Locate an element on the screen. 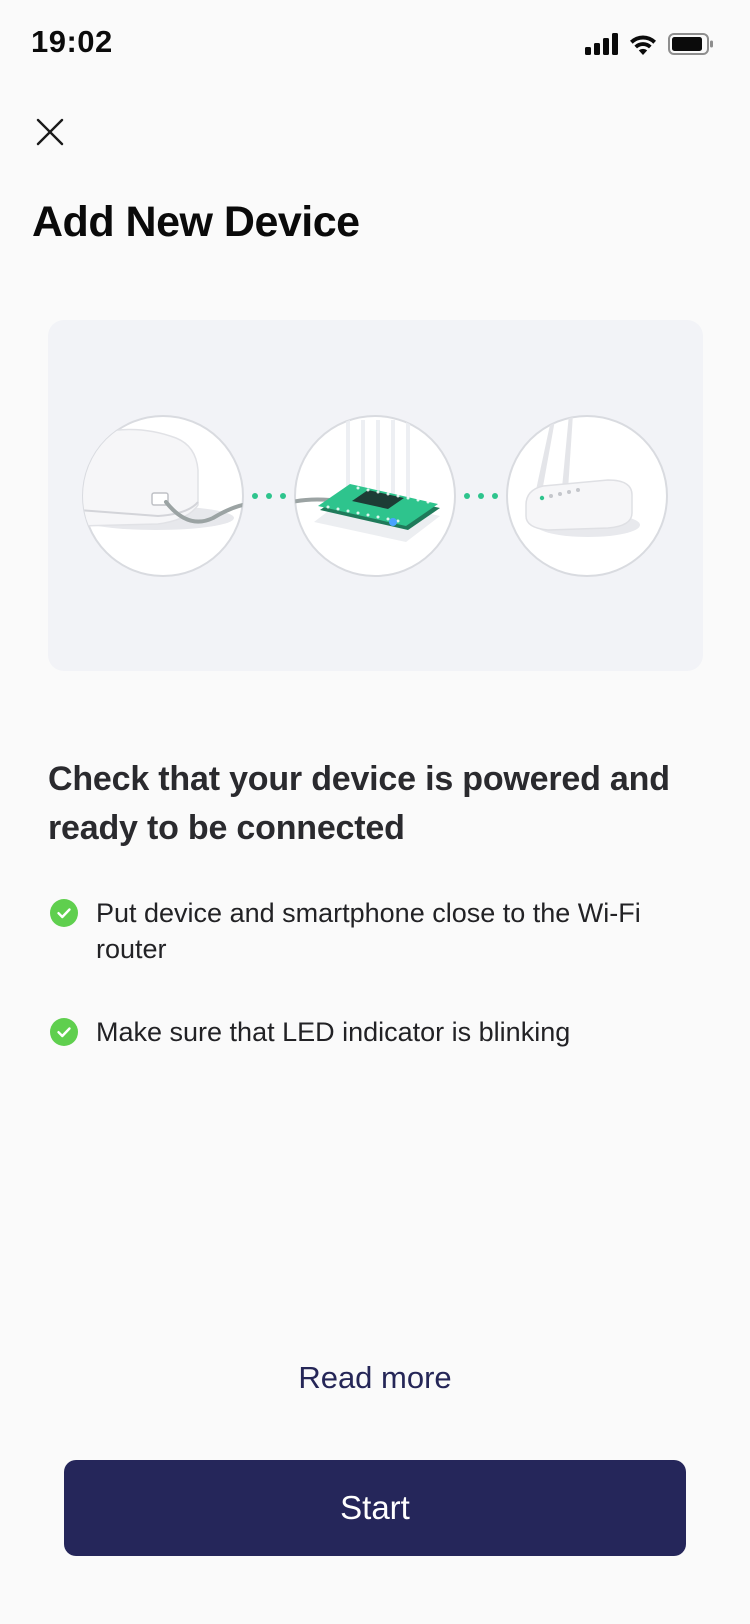 This screenshot has width=750, height=1624. connector-dots-left is located at coordinates (269, 496).